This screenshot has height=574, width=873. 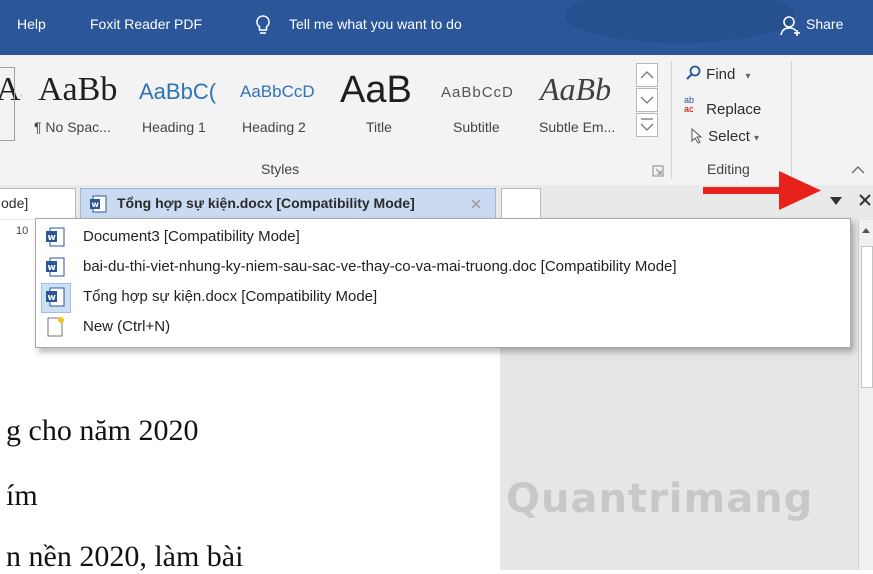 I want to click on style-subtitle-label: Subtitle, so click(x=476, y=127).